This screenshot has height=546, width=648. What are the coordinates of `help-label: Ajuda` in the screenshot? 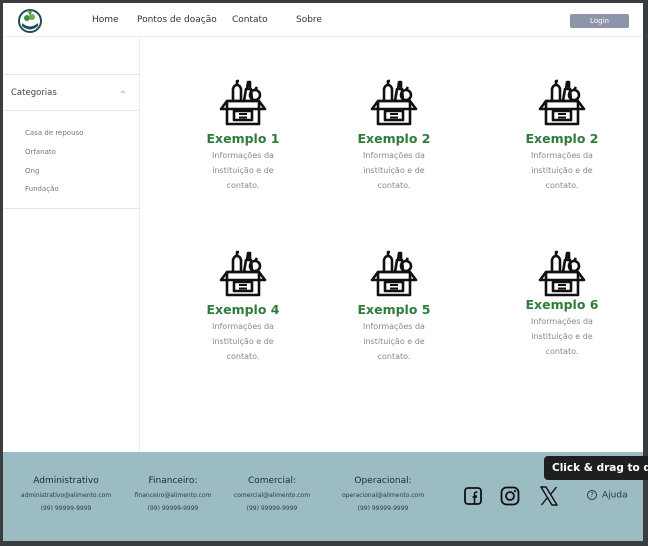 It's located at (615, 495).